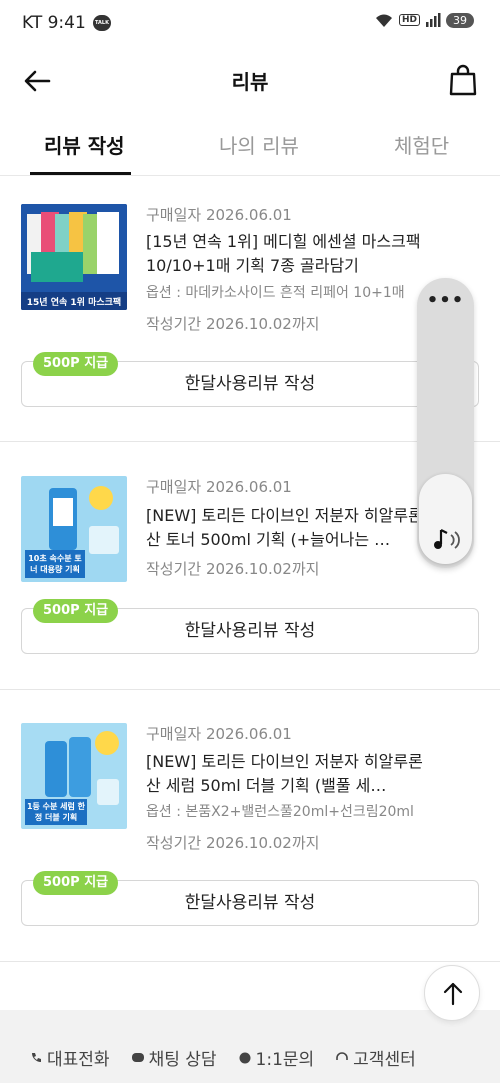 This screenshot has height=1083, width=500. What do you see at coordinates (285, 1060) in the screenshot?
I see `footer-link-label: 1:1문의` at bounding box center [285, 1060].